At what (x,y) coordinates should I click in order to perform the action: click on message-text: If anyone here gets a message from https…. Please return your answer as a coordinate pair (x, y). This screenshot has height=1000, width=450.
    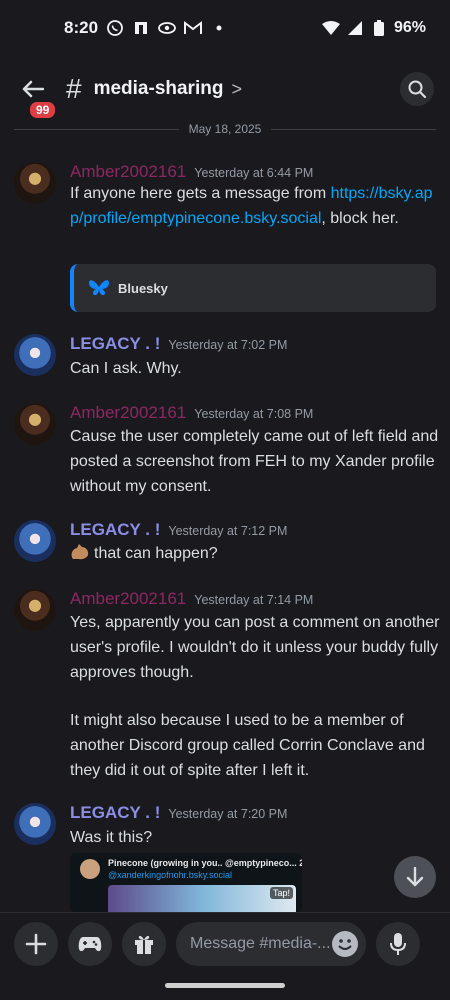
    Looking at the image, I should click on (255, 206).